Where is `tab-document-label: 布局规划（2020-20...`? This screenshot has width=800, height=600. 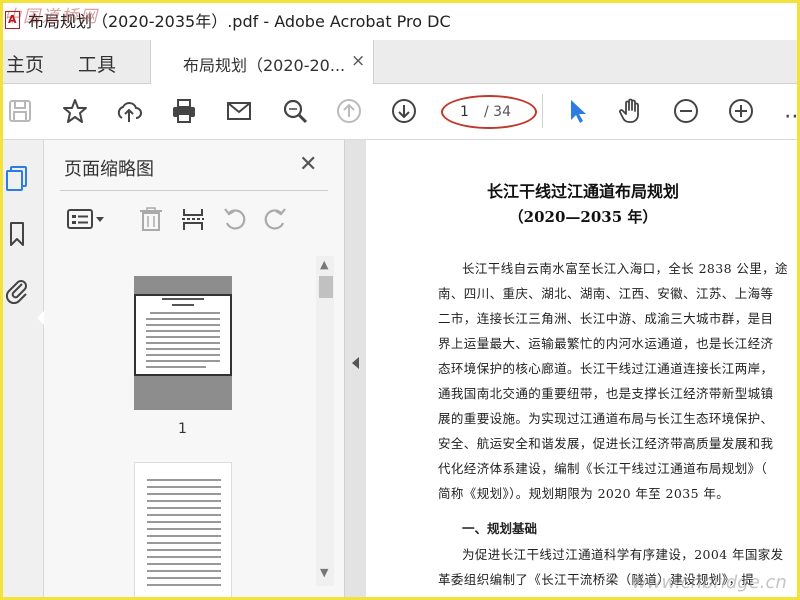 tab-document-label: 布局规划（2020-20... is located at coordinates (264, 65).